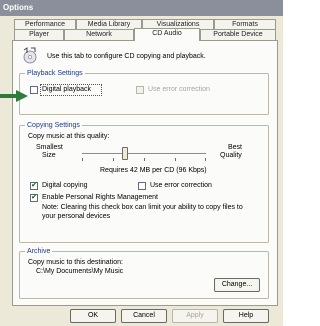 The image size is (320, 326). What do you see at coordinates (39, 34) in the screenshot?
I see `tab-player: Player` at bounding box center [39, 34].